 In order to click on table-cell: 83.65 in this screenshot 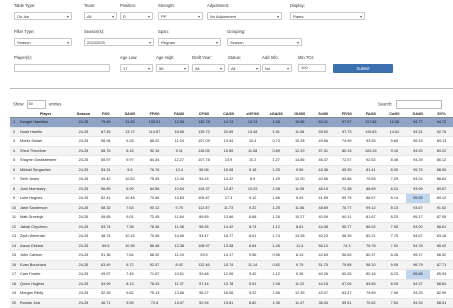, I will do `click(370, 284)`.